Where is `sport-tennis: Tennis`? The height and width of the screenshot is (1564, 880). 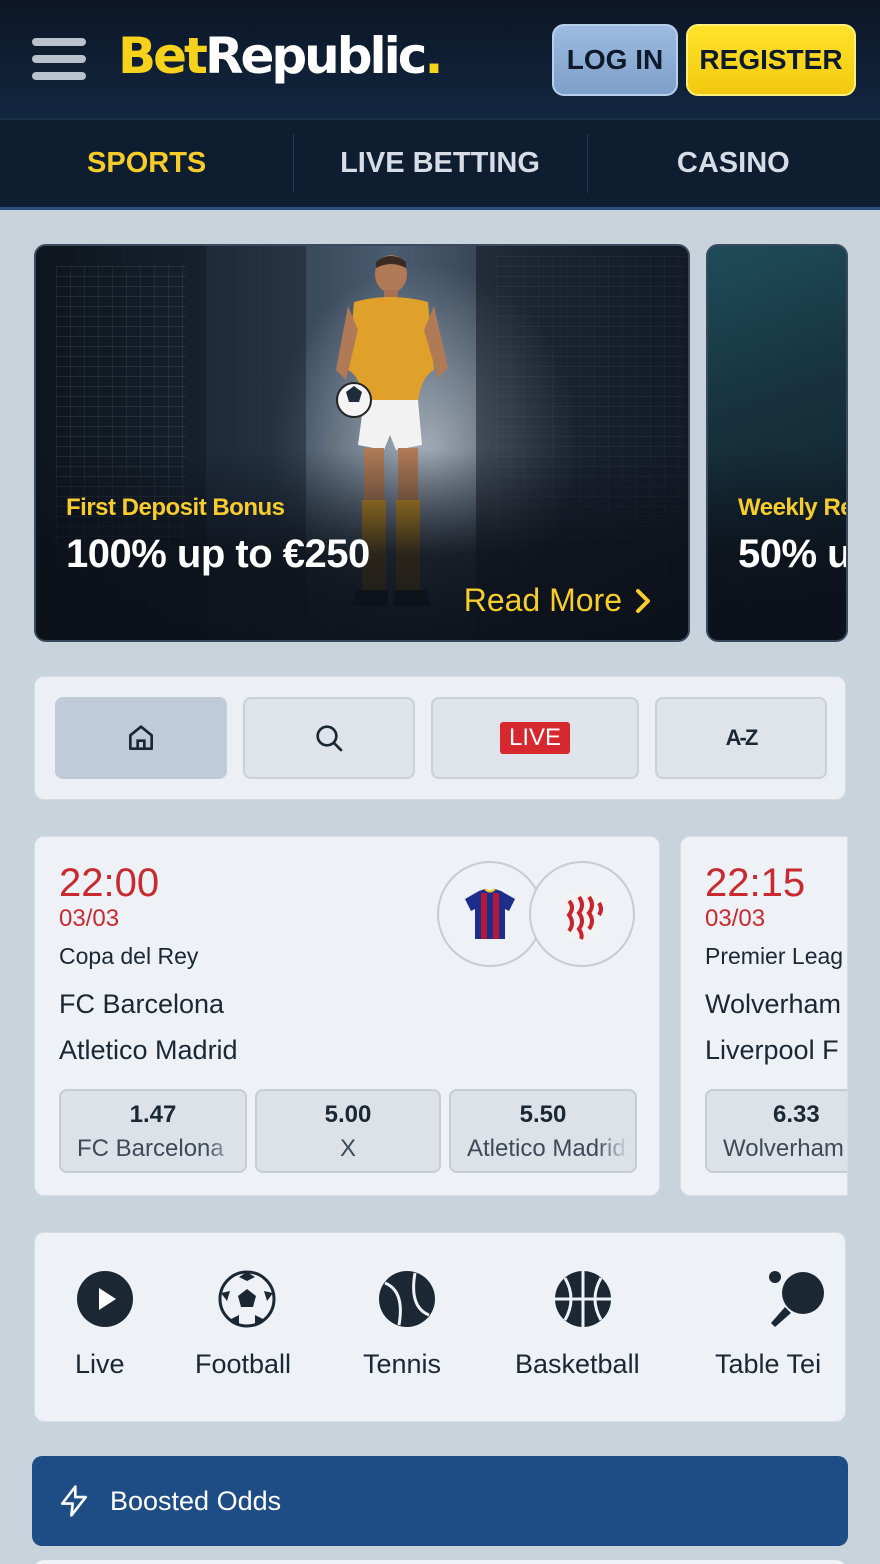
sport-tennis: Tennis is located at coordinates (413, 1334).